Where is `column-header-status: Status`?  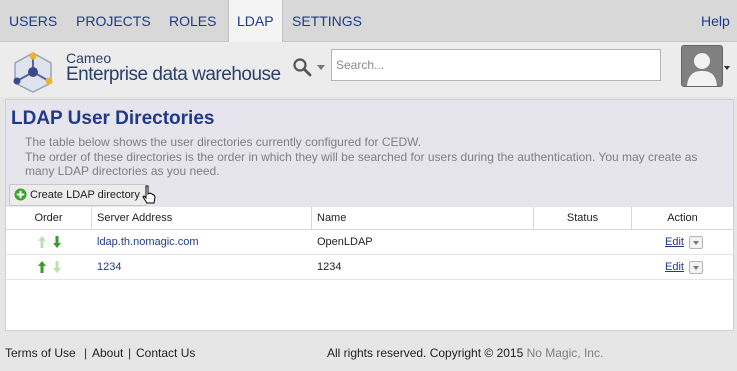
column-header-status: Status is located at coordinates (583, 218).